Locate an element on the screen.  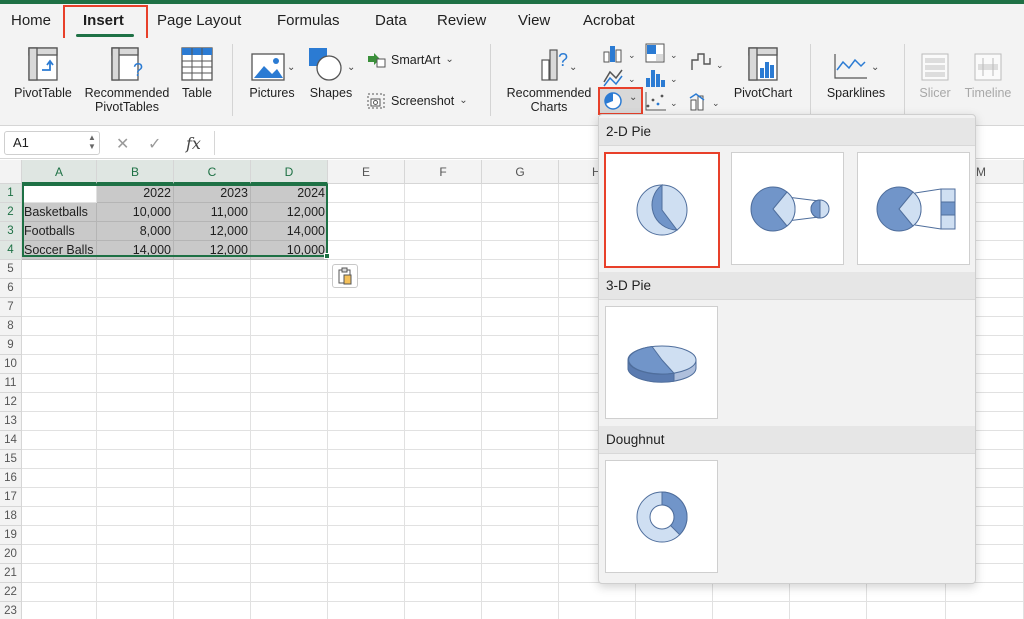
cell: 2024 is located at coordinates (289, 193).